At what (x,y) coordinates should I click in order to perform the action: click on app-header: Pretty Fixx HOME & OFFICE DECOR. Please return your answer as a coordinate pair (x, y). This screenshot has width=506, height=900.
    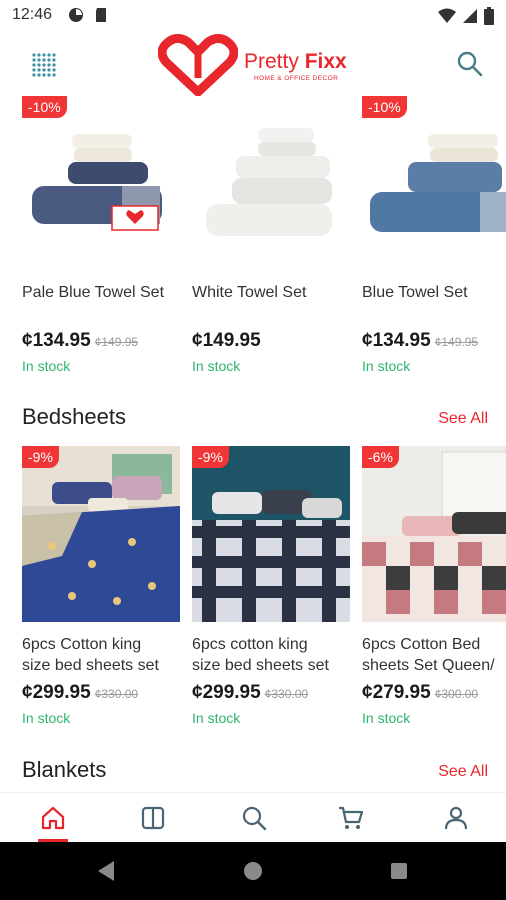
    Looking at the image, I should click on (253, 64).